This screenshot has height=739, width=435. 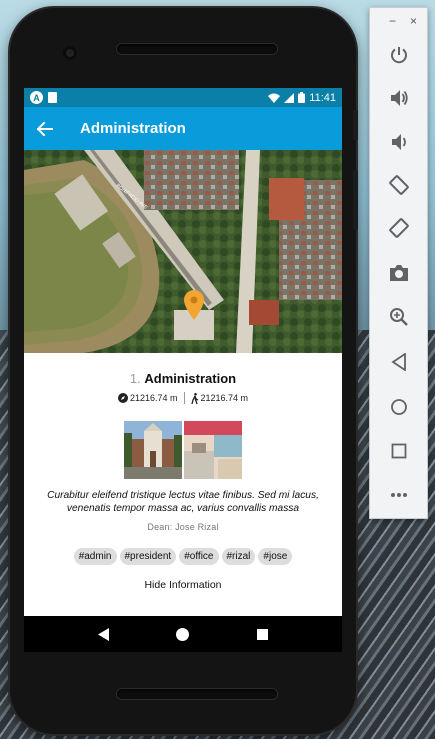 I want to click on wifi-icon, so click(x=274, y=98).